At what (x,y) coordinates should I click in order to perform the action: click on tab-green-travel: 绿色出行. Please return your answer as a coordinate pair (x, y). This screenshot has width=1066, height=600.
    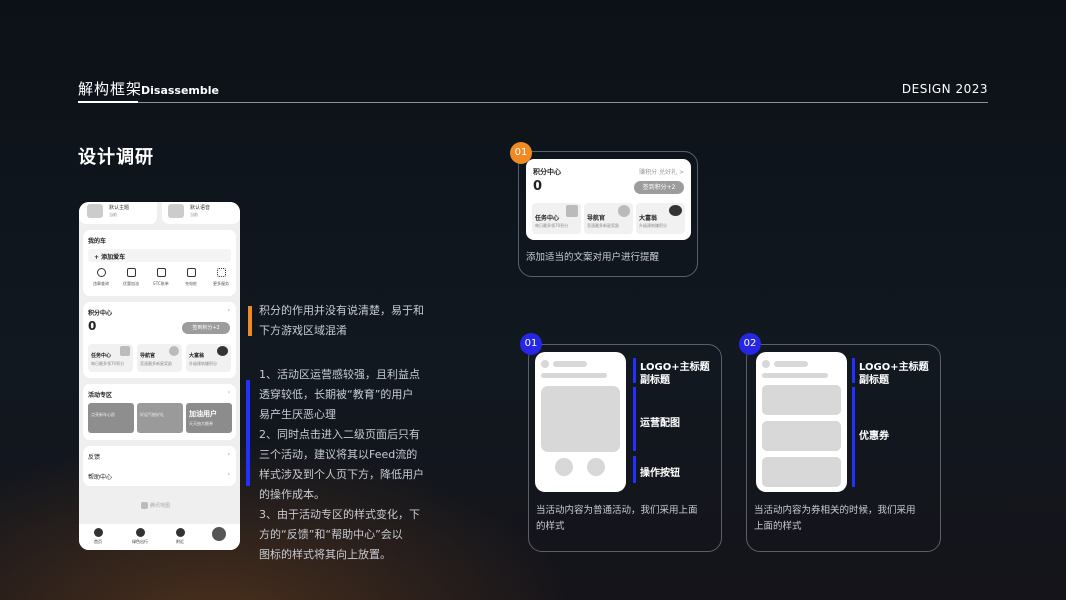
    Looking at the image, I should click on (140, 536).